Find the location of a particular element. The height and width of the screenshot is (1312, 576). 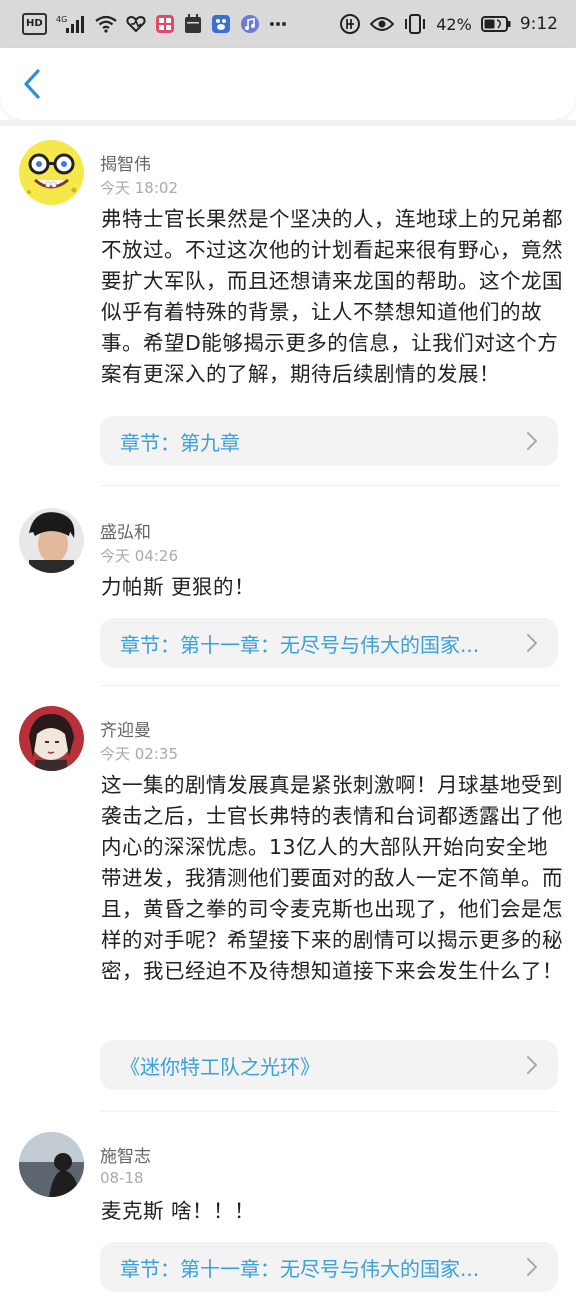

more-icon is located at coordinates (278, 24).